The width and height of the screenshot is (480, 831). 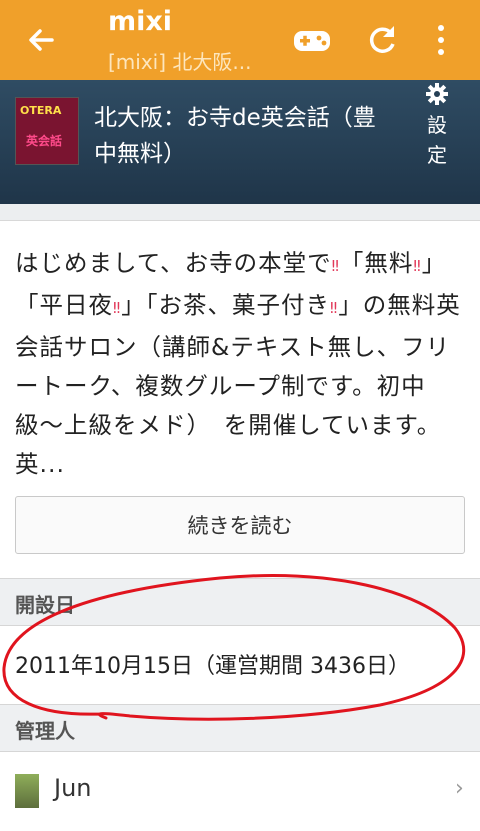 What do you see at coordinates (173, 263) in the screenshot?
I see `description-text: はじめまして、お寺の本堂で` at bounding box center [173, 263].